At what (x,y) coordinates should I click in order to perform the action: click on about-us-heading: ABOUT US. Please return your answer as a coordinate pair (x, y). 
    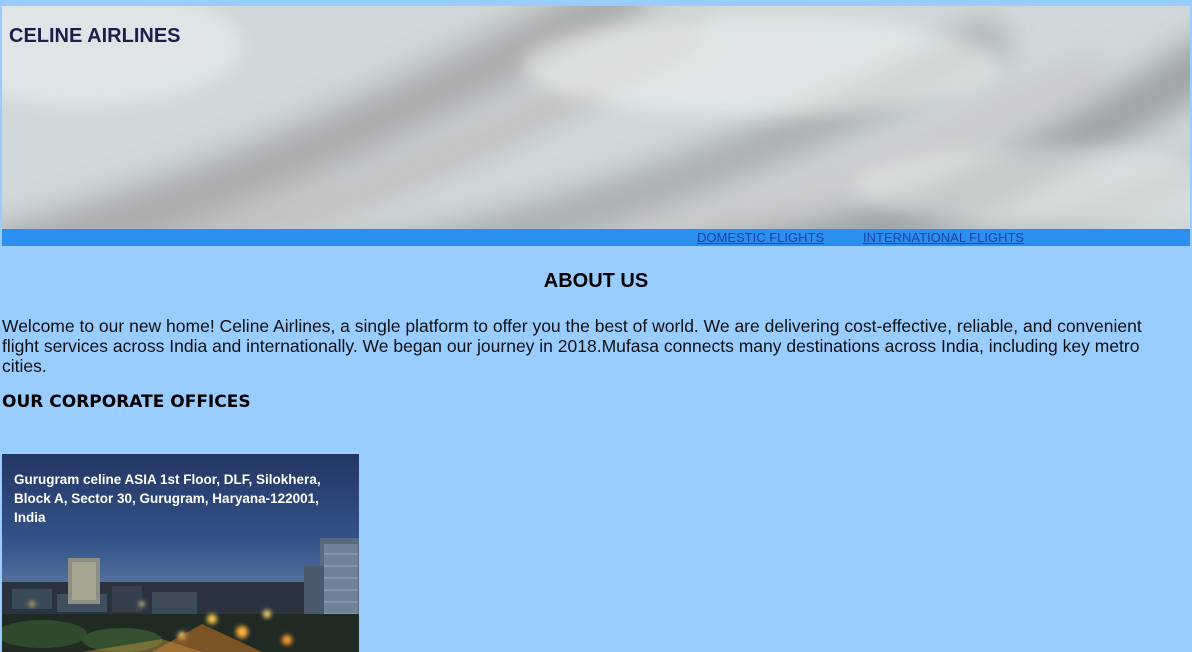
    Looking at the image, I should click on (596, 281).